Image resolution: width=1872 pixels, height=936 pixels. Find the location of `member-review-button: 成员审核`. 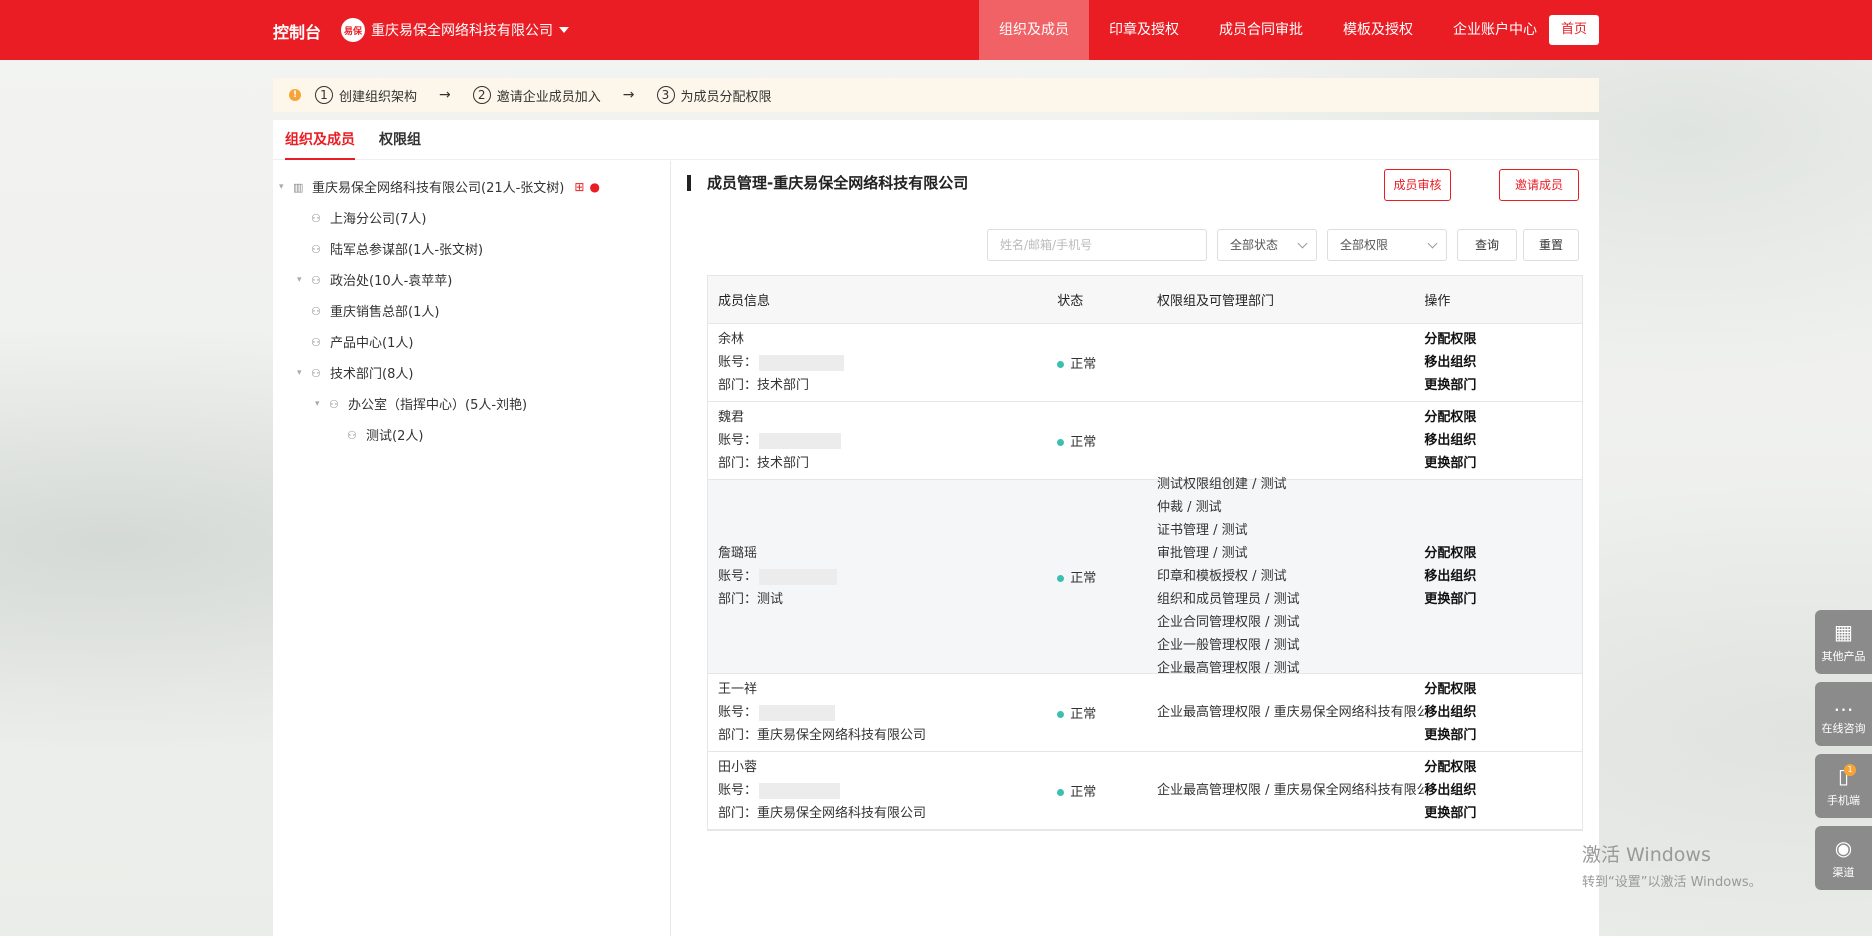

member-review-button: 成员审核 is located at coordinates (1417, 185).